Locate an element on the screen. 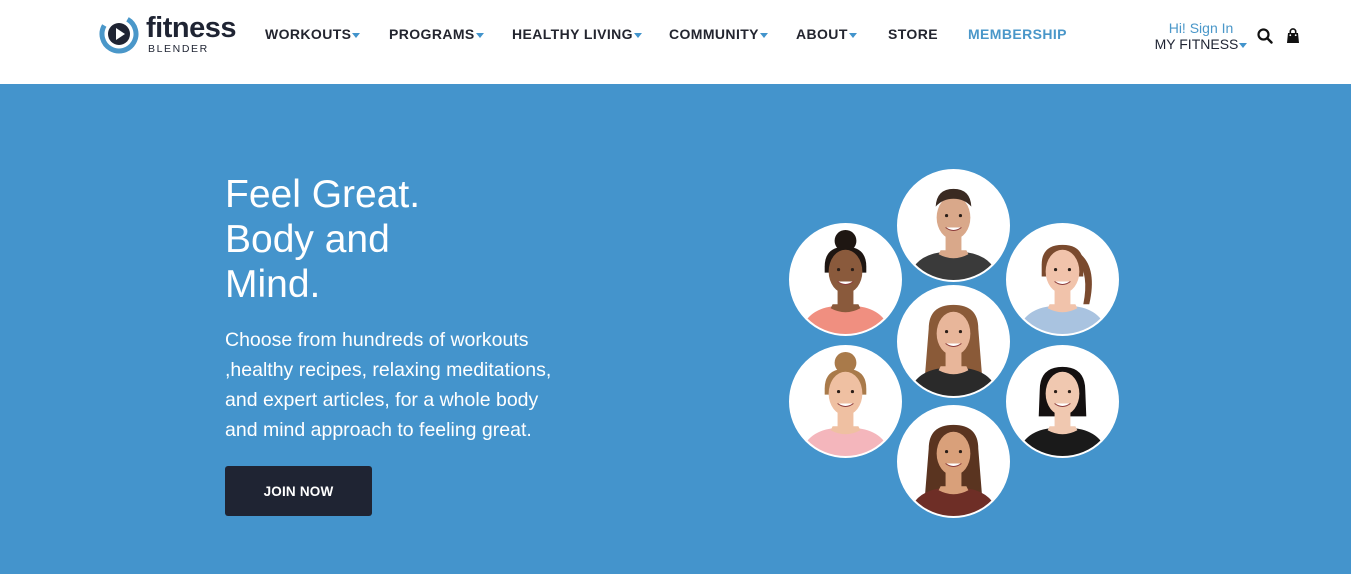  nav-store: STORE is located at coordinates (913, 34).